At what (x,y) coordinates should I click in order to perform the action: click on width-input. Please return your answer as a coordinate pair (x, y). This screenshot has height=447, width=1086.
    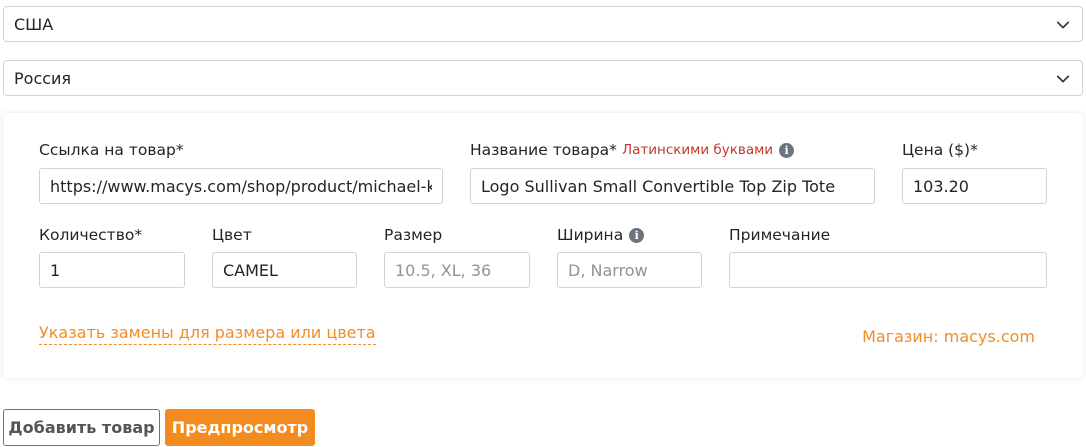
    Looking at the image, I should click on (629, 270).